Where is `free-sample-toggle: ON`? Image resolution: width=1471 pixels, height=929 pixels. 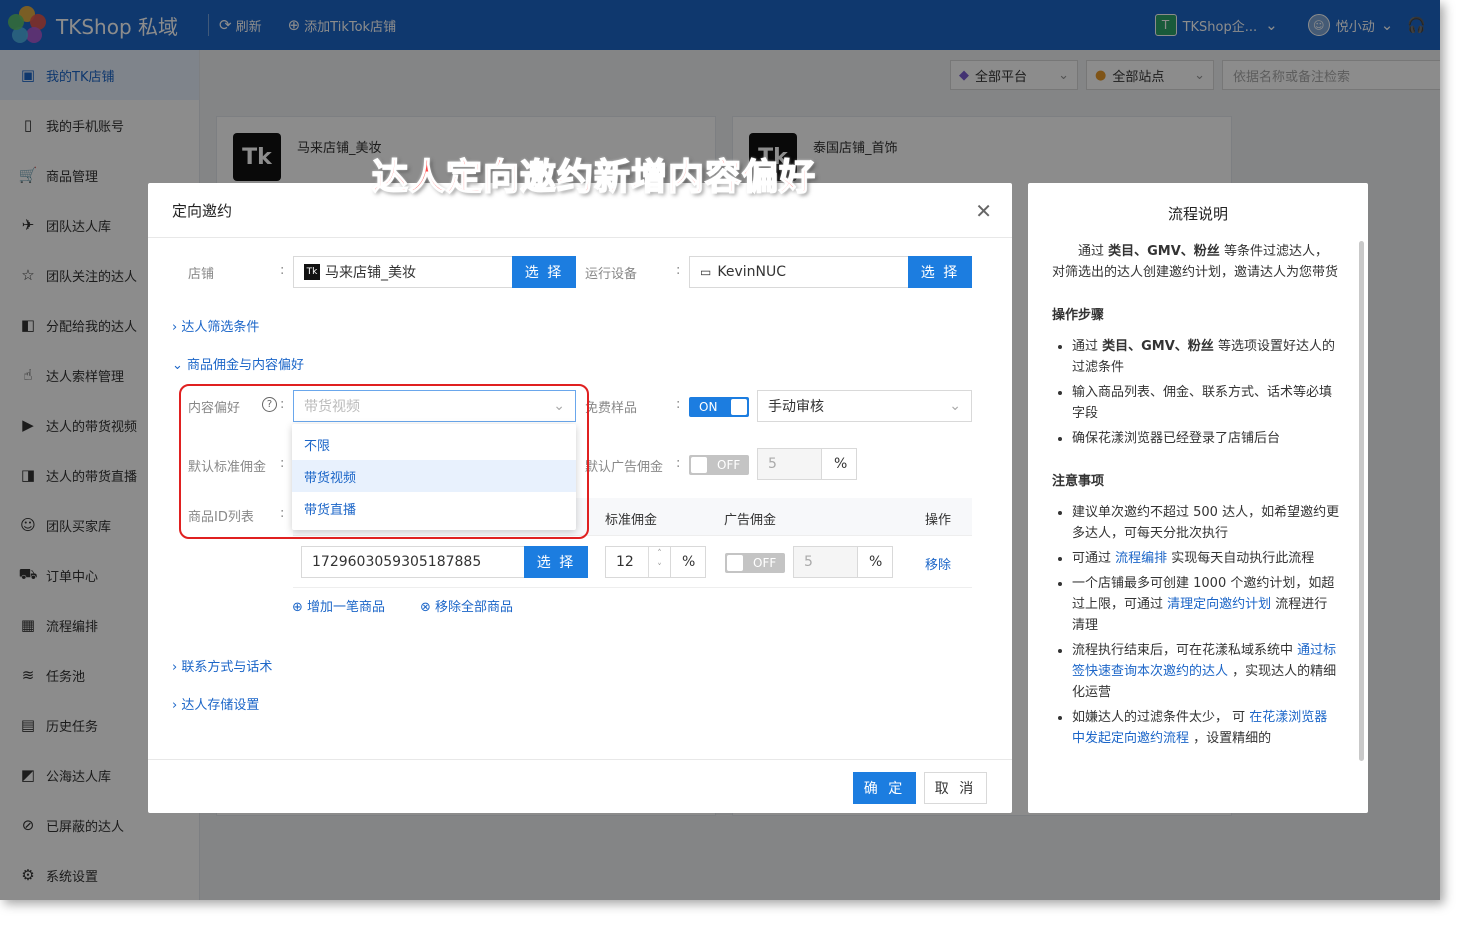
free-sample-toggle: ON is located at coordinates (719, 407).